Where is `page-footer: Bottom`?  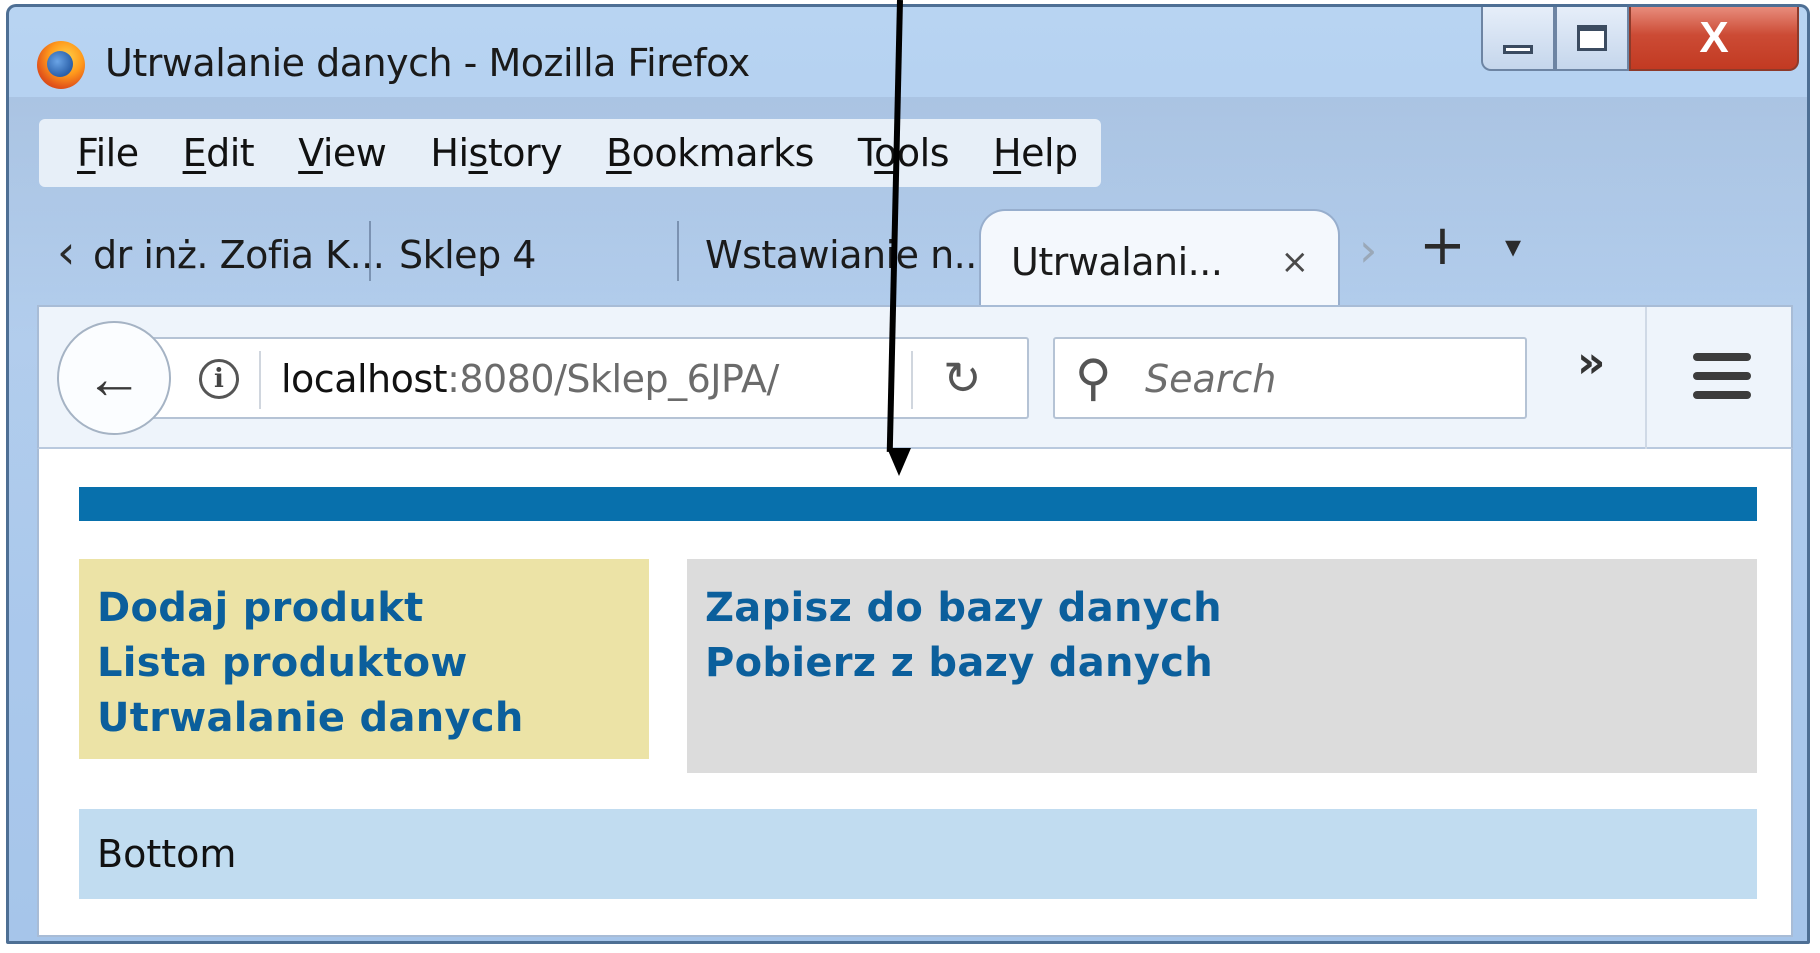
page-footer: Bottom is located at coordinates (918, 854).